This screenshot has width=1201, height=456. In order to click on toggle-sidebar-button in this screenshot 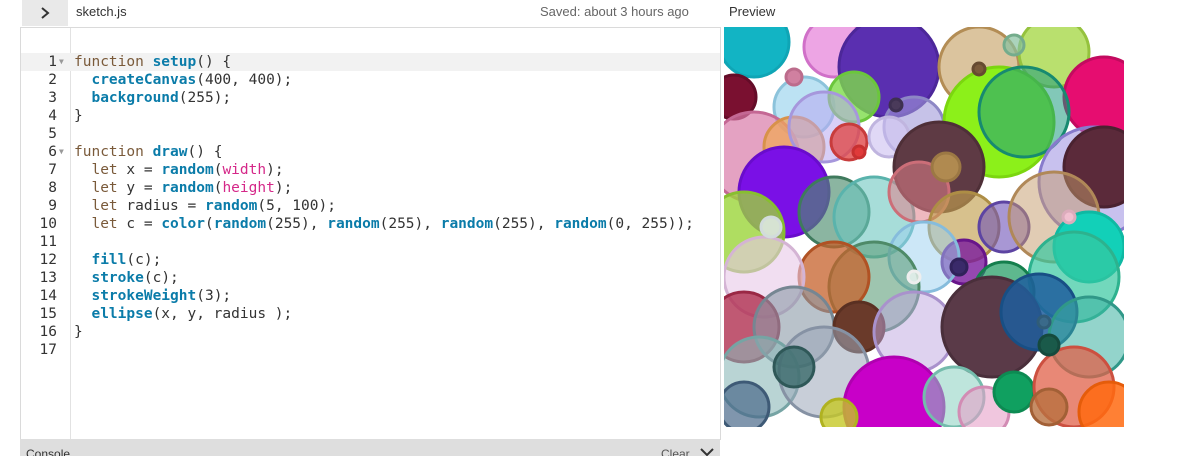, I will do `click(45, 13)`.